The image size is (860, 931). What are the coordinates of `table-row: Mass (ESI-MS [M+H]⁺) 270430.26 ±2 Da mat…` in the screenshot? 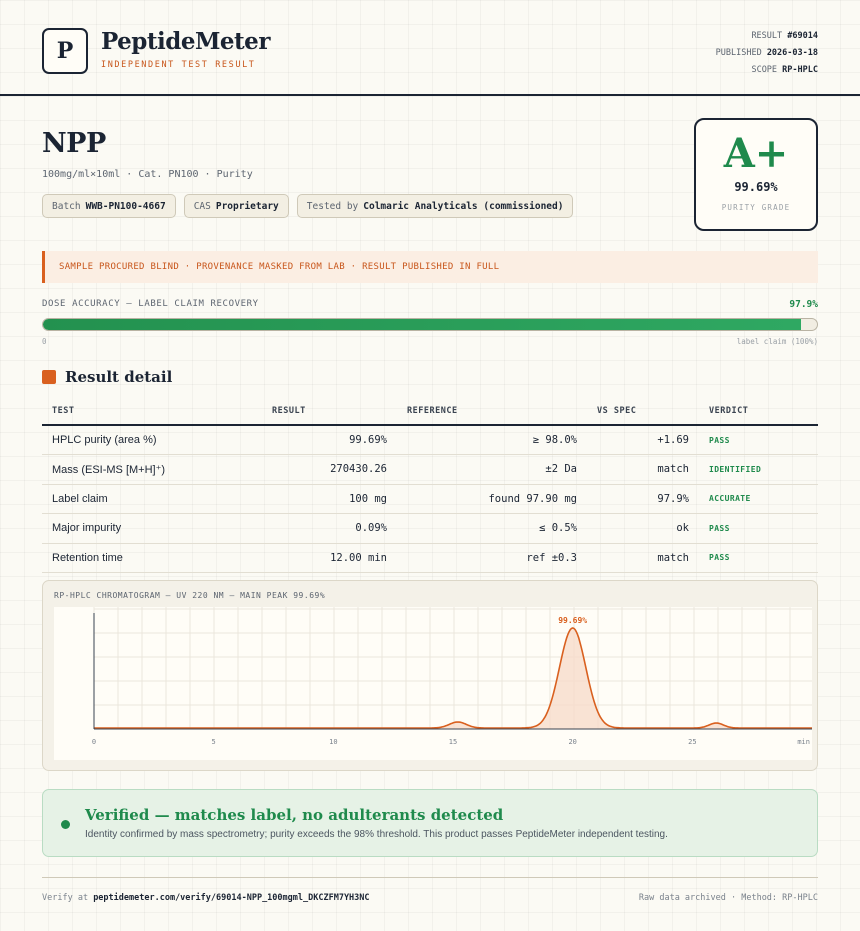 It's located at (430, 469).